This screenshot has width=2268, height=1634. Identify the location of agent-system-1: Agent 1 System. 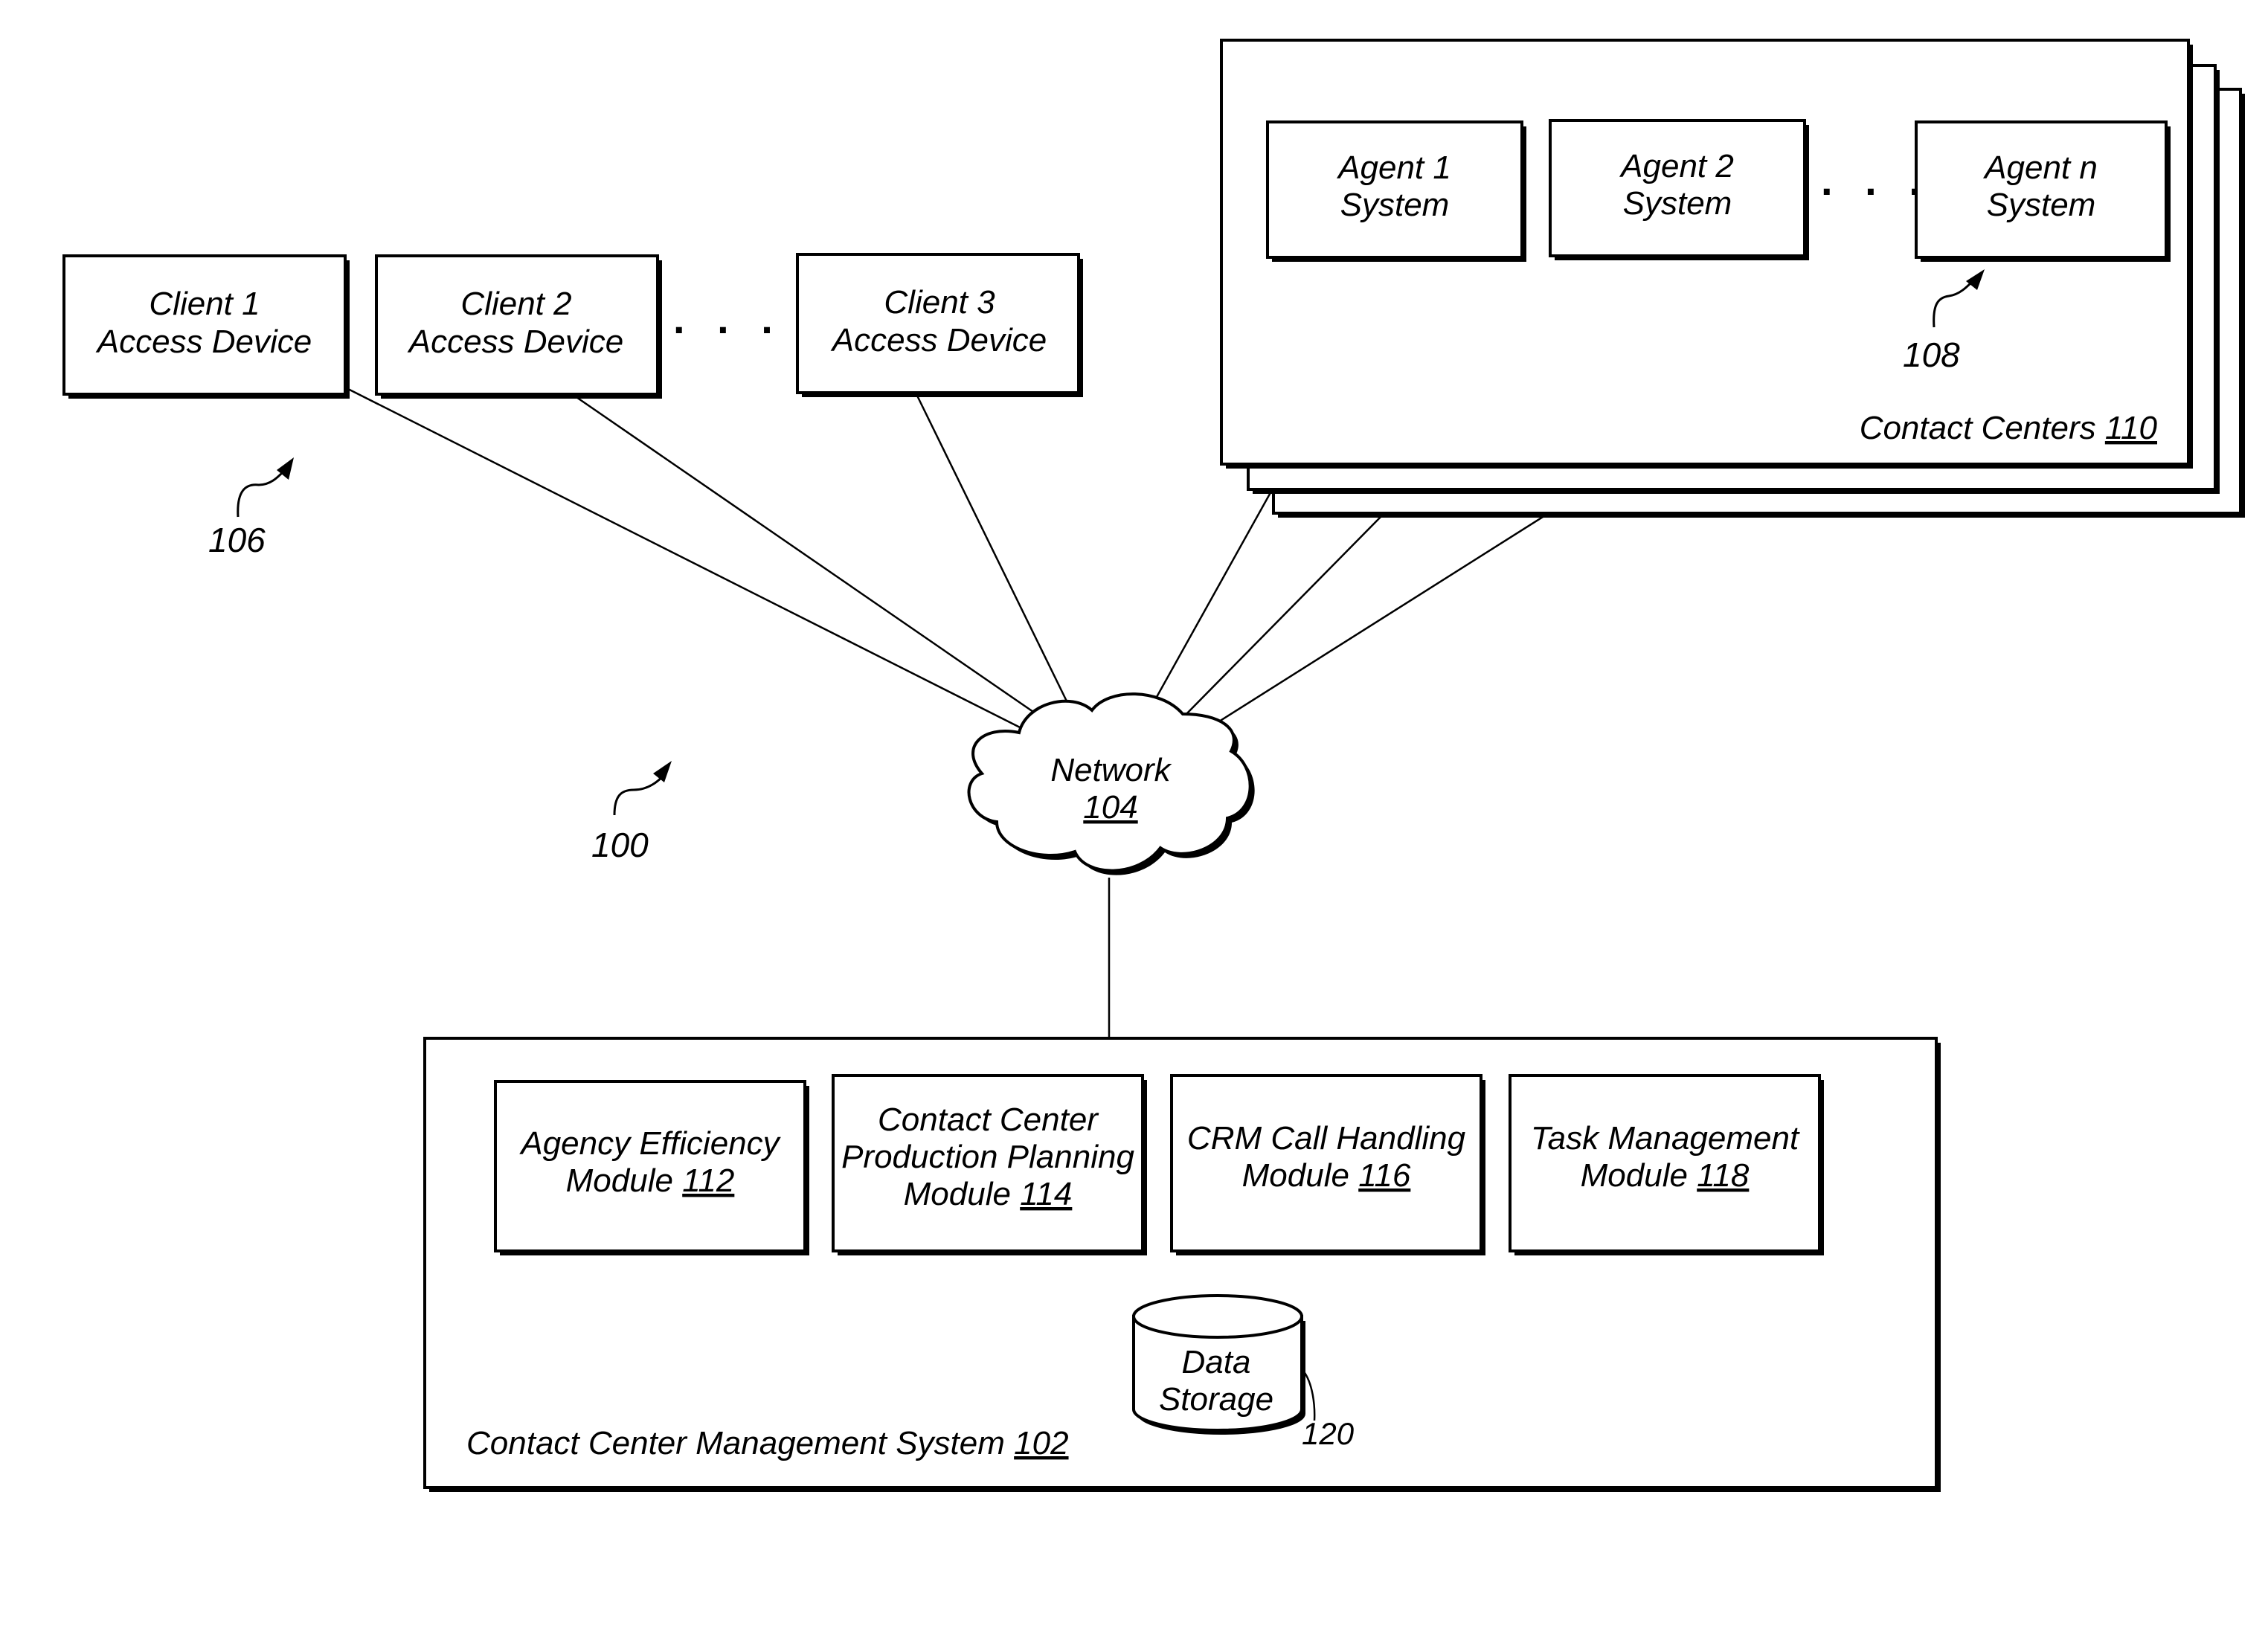
(1396, 191).